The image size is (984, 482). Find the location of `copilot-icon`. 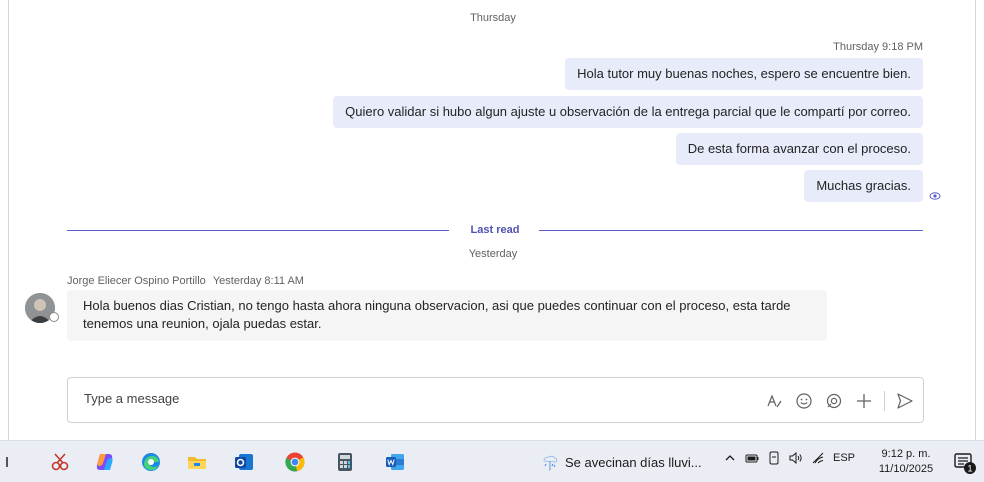

copilot-icon is located at coordinates (105, 462).